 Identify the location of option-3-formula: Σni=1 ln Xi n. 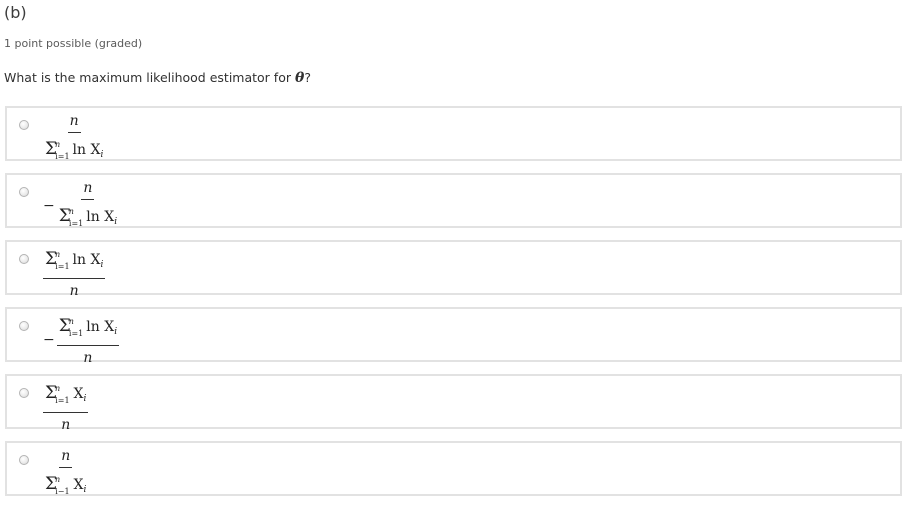
(74, 273).